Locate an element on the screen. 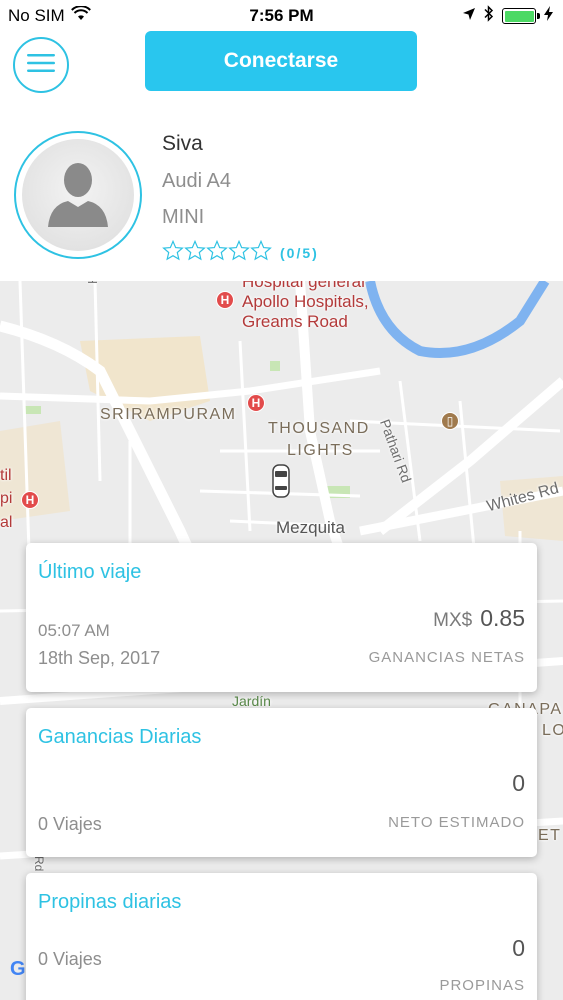  avatar-placeholder is located at coordinates (78, 195).